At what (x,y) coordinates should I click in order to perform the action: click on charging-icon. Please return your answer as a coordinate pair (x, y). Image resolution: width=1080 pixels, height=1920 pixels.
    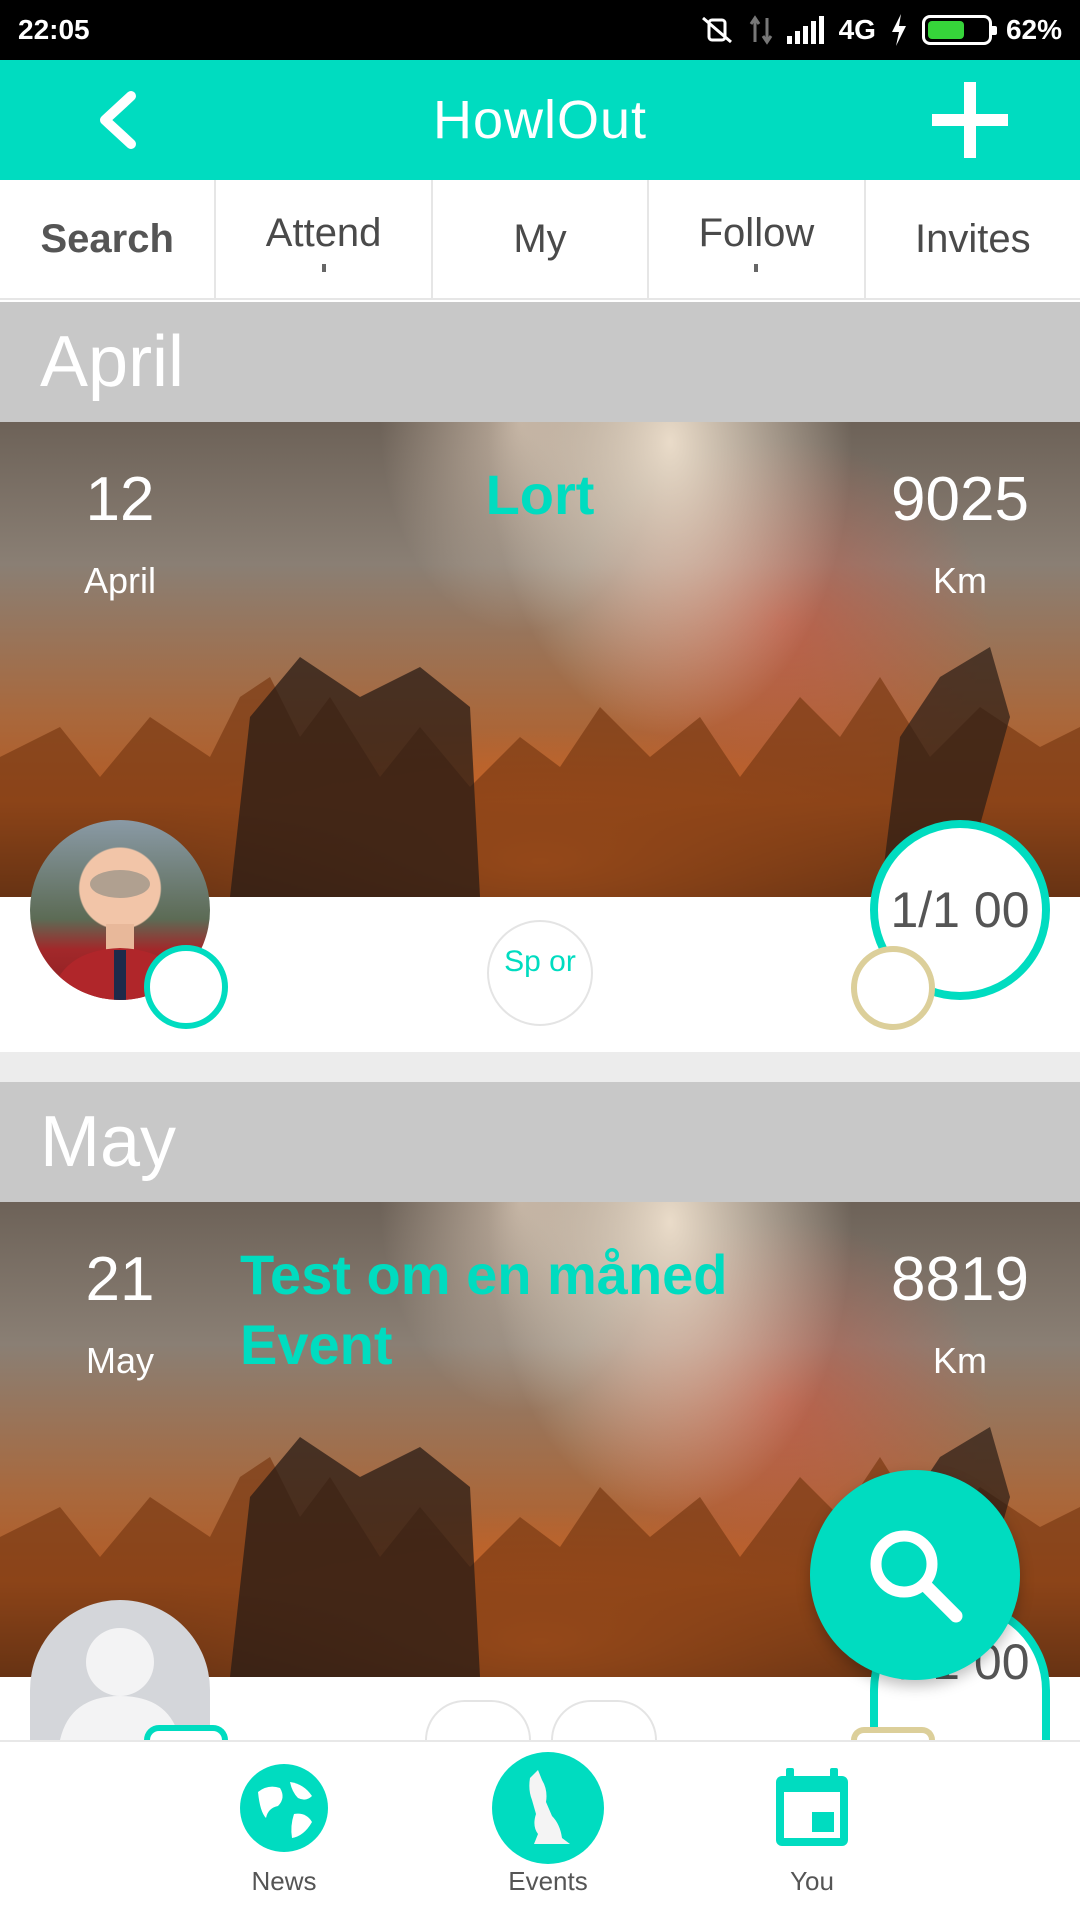
    Looking at the image, I should click on (898, 30).